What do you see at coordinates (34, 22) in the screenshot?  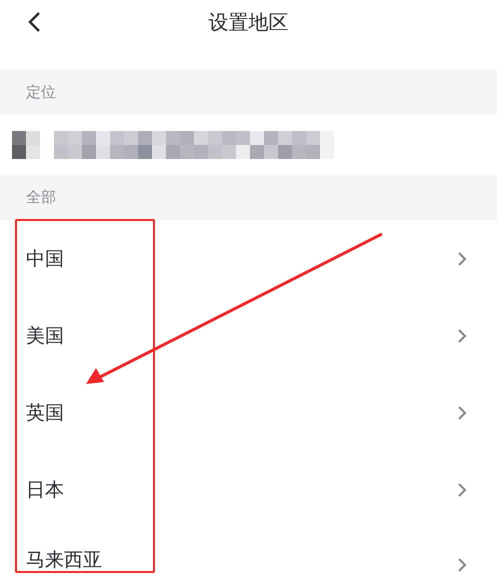 I see `back-icon` at bounding box center [34, 22].